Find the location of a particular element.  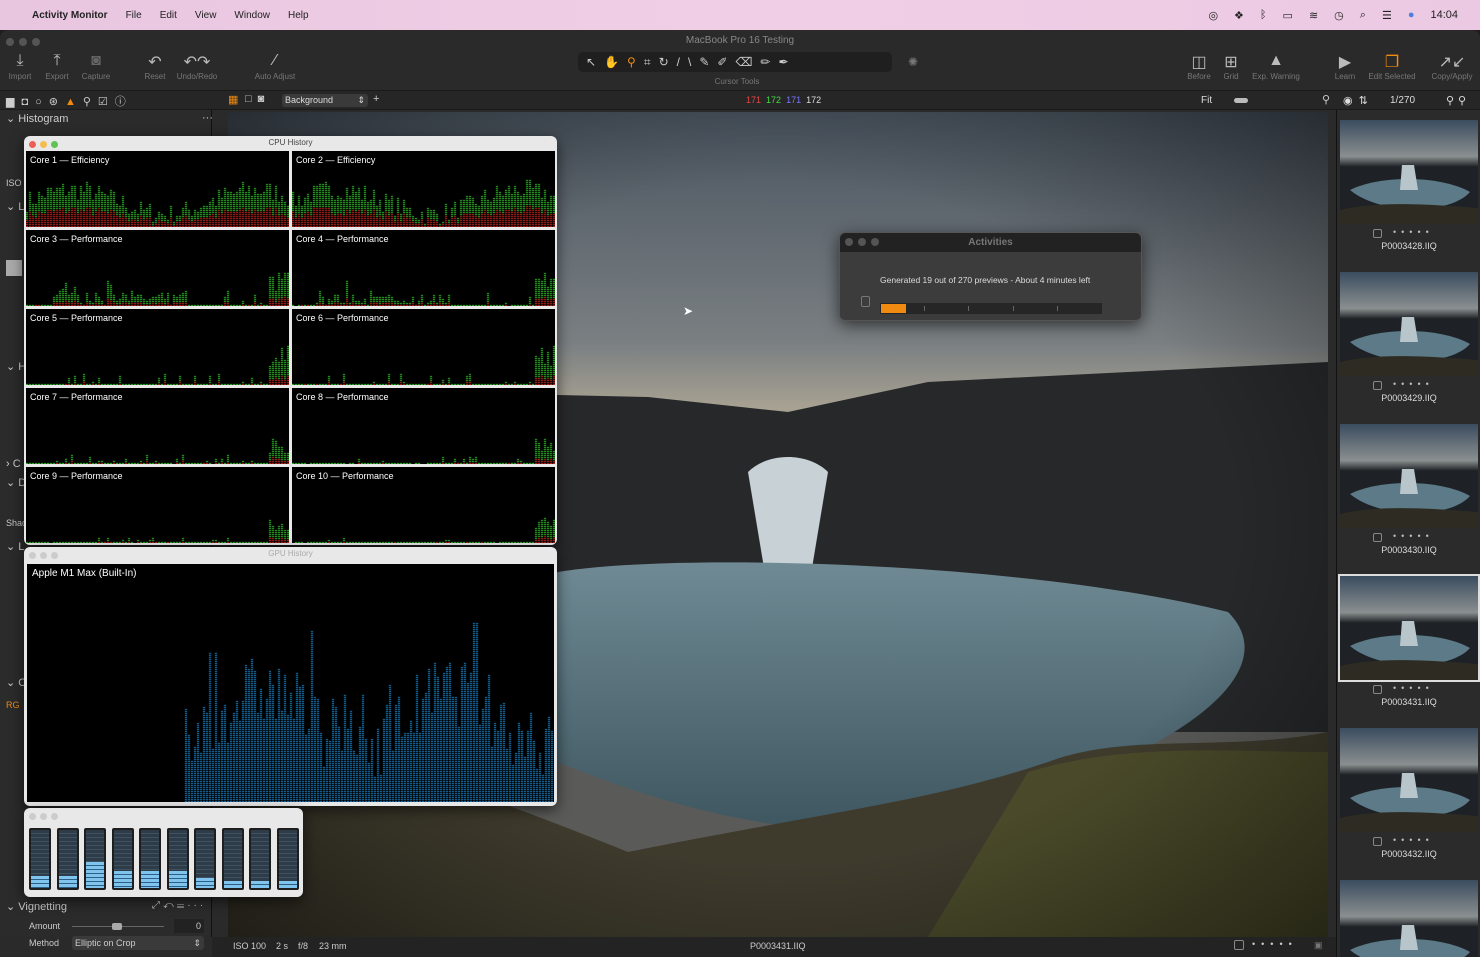

cpu-meter-window is located at coordinates (163, 852).